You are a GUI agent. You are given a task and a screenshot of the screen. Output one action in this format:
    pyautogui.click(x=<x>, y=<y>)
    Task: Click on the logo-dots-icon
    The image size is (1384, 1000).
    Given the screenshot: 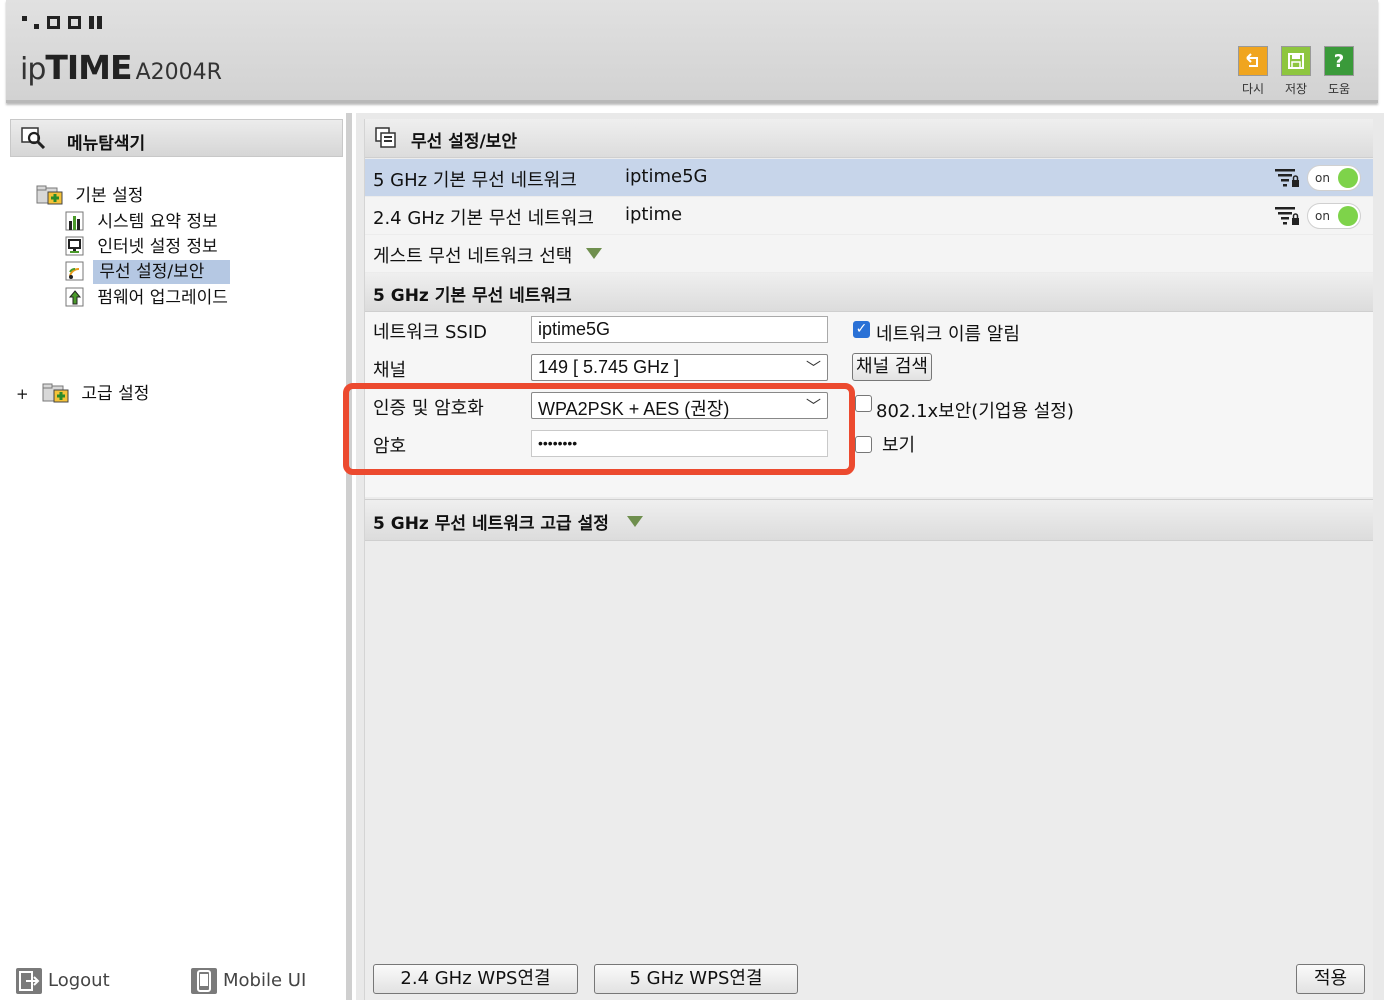 What is the action you would take?
    pyautogui.click(x=62, y=25)
    